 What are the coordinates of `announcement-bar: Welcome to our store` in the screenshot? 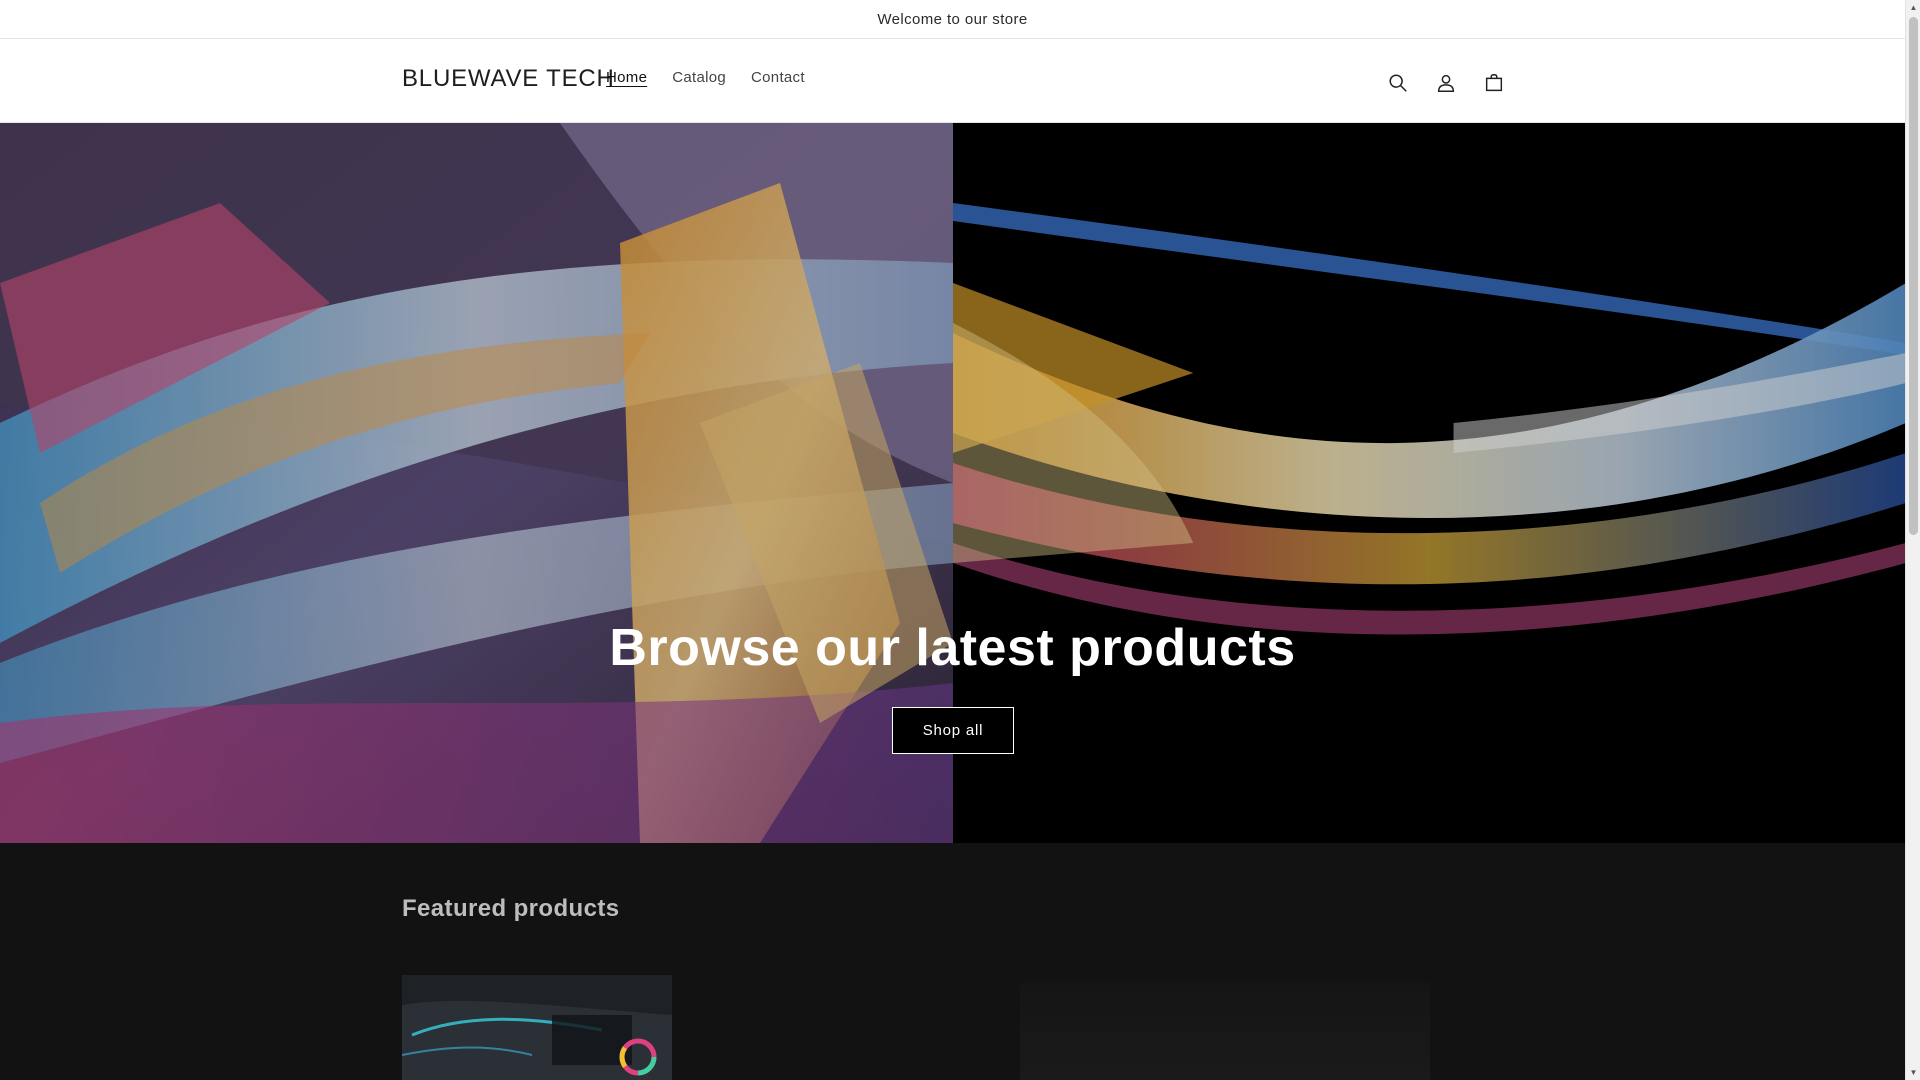 It's located at (952, 19).